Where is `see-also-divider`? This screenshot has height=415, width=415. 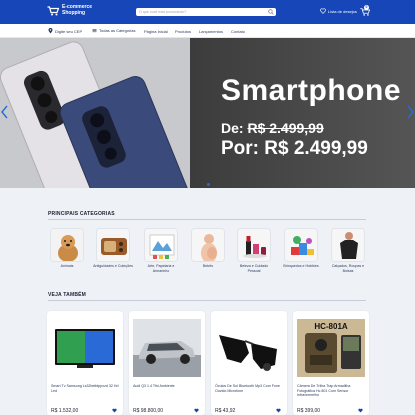 see-also-divider is located at coordinates (207, 300).